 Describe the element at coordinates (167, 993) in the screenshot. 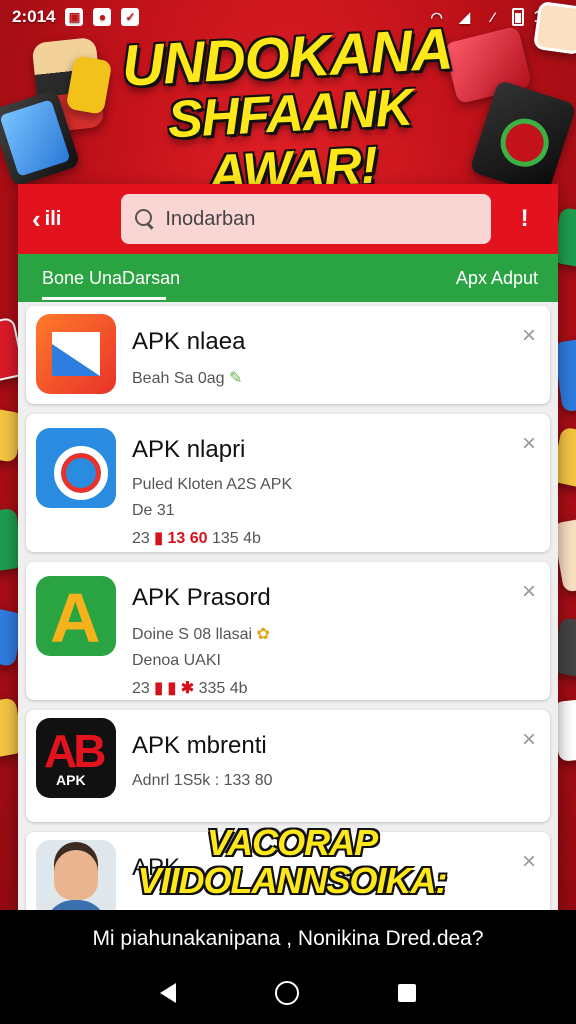

I see `back-triangle-icon` at that location.